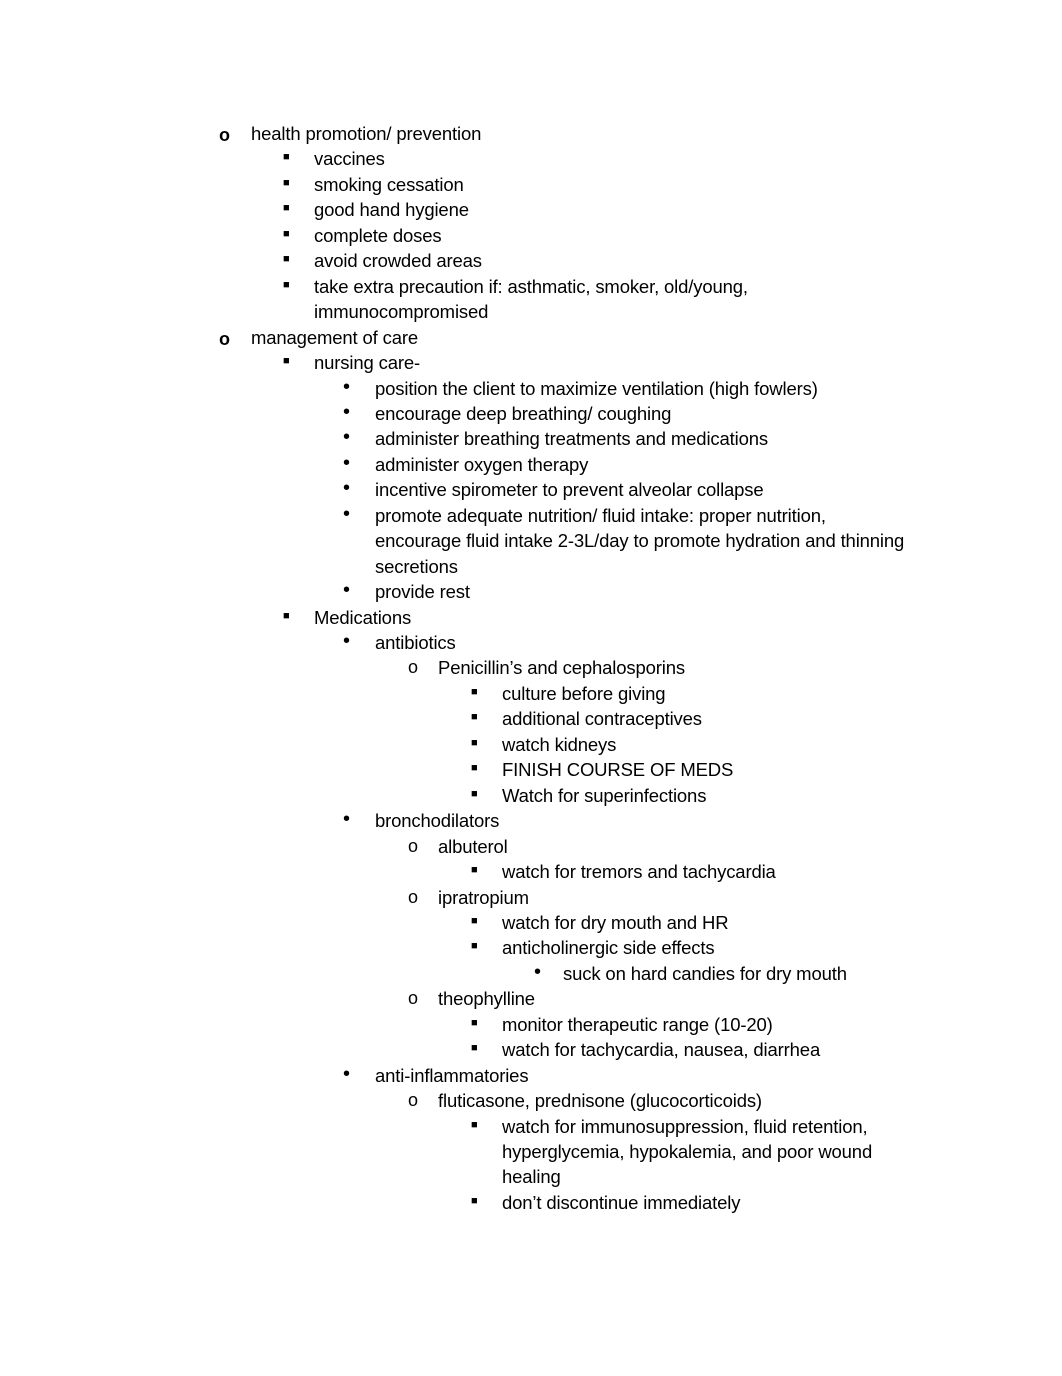 The image size is (1062, 1376). I want to click on list-item: ■ smoking cessation, so click(531, 184).